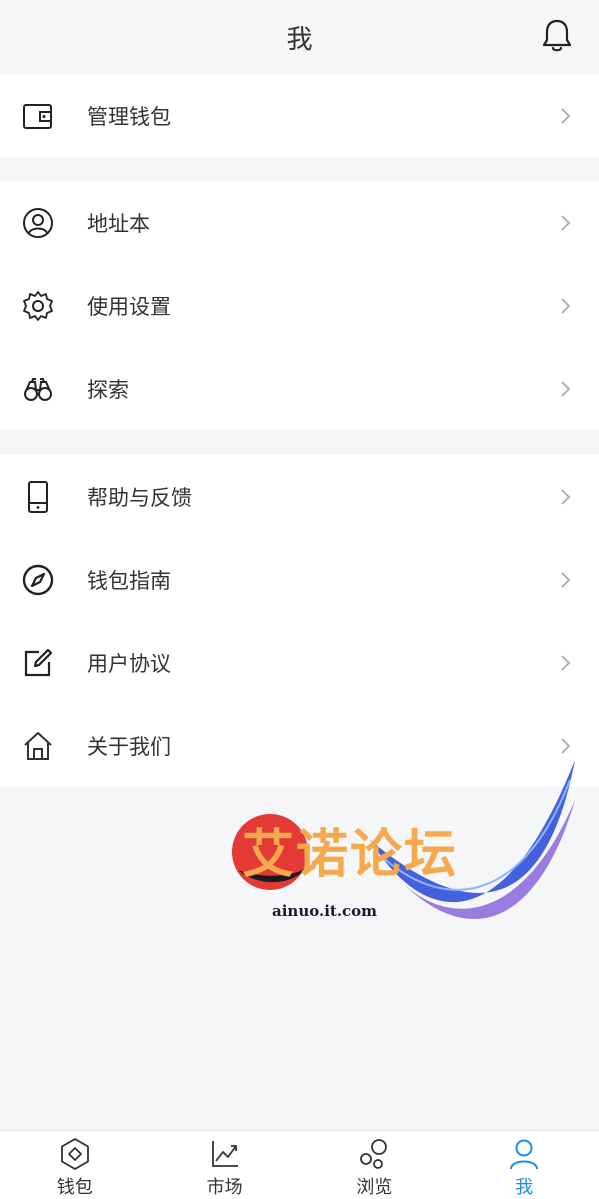 Image resolution: width=599 pixels, height=1199 pixels. Describe the element at coordinates (38, 746) in the screenshot. I see `home-icon` at that location.